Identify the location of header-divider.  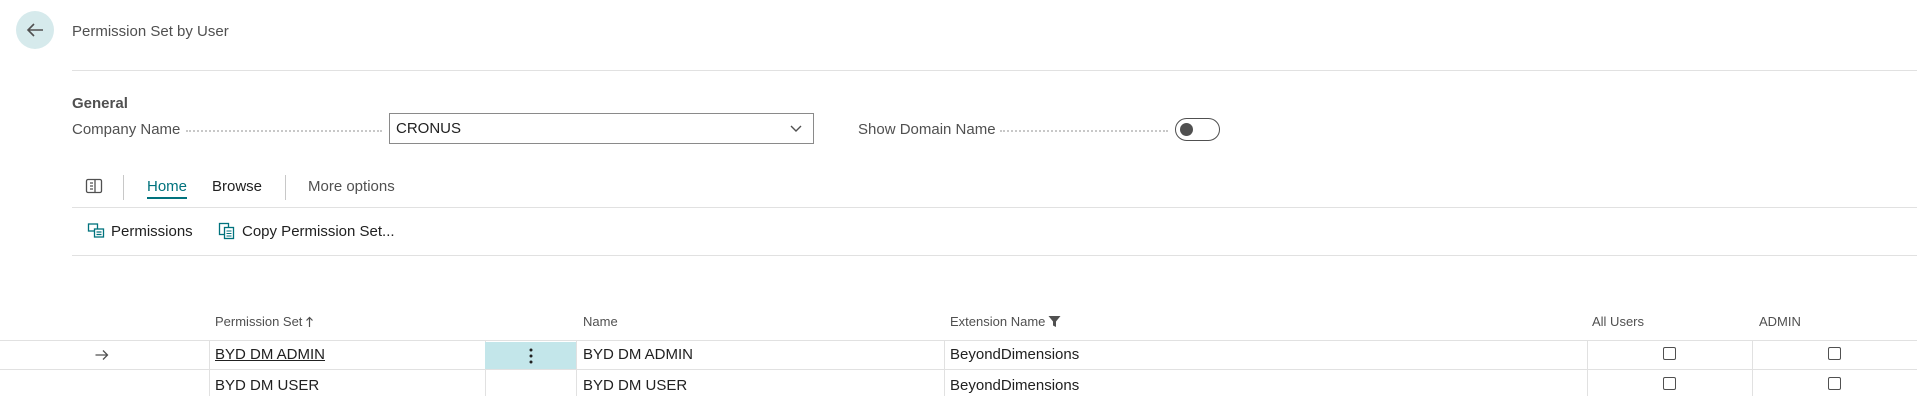
(994, 70).